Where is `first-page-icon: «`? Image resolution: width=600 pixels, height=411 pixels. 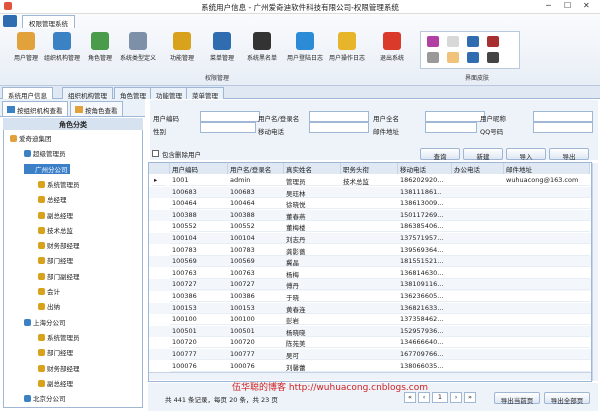 first-page-icon: « is located at coordinates (410, 397).